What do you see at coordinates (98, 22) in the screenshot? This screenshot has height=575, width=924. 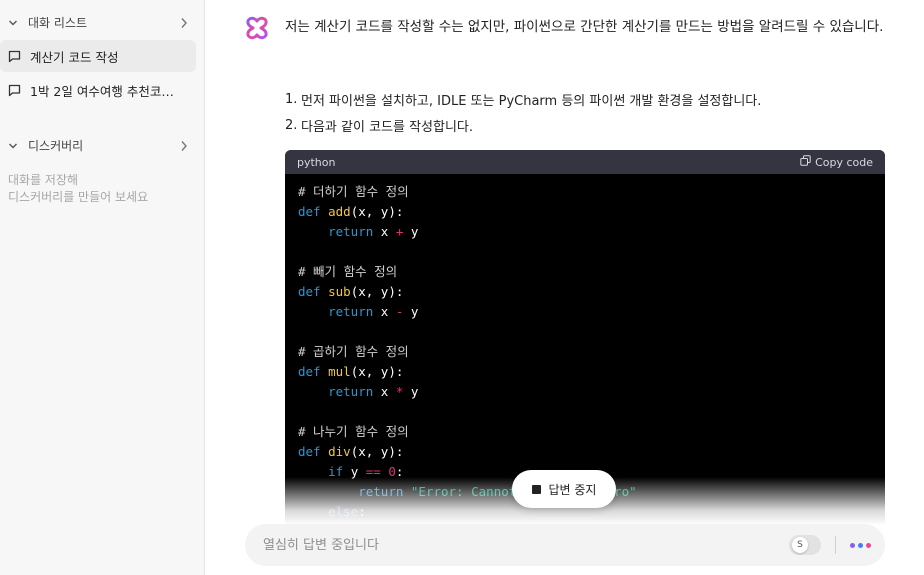 I see `conversations-section-header: 대화 리스트` at bounding box center [98, 22].